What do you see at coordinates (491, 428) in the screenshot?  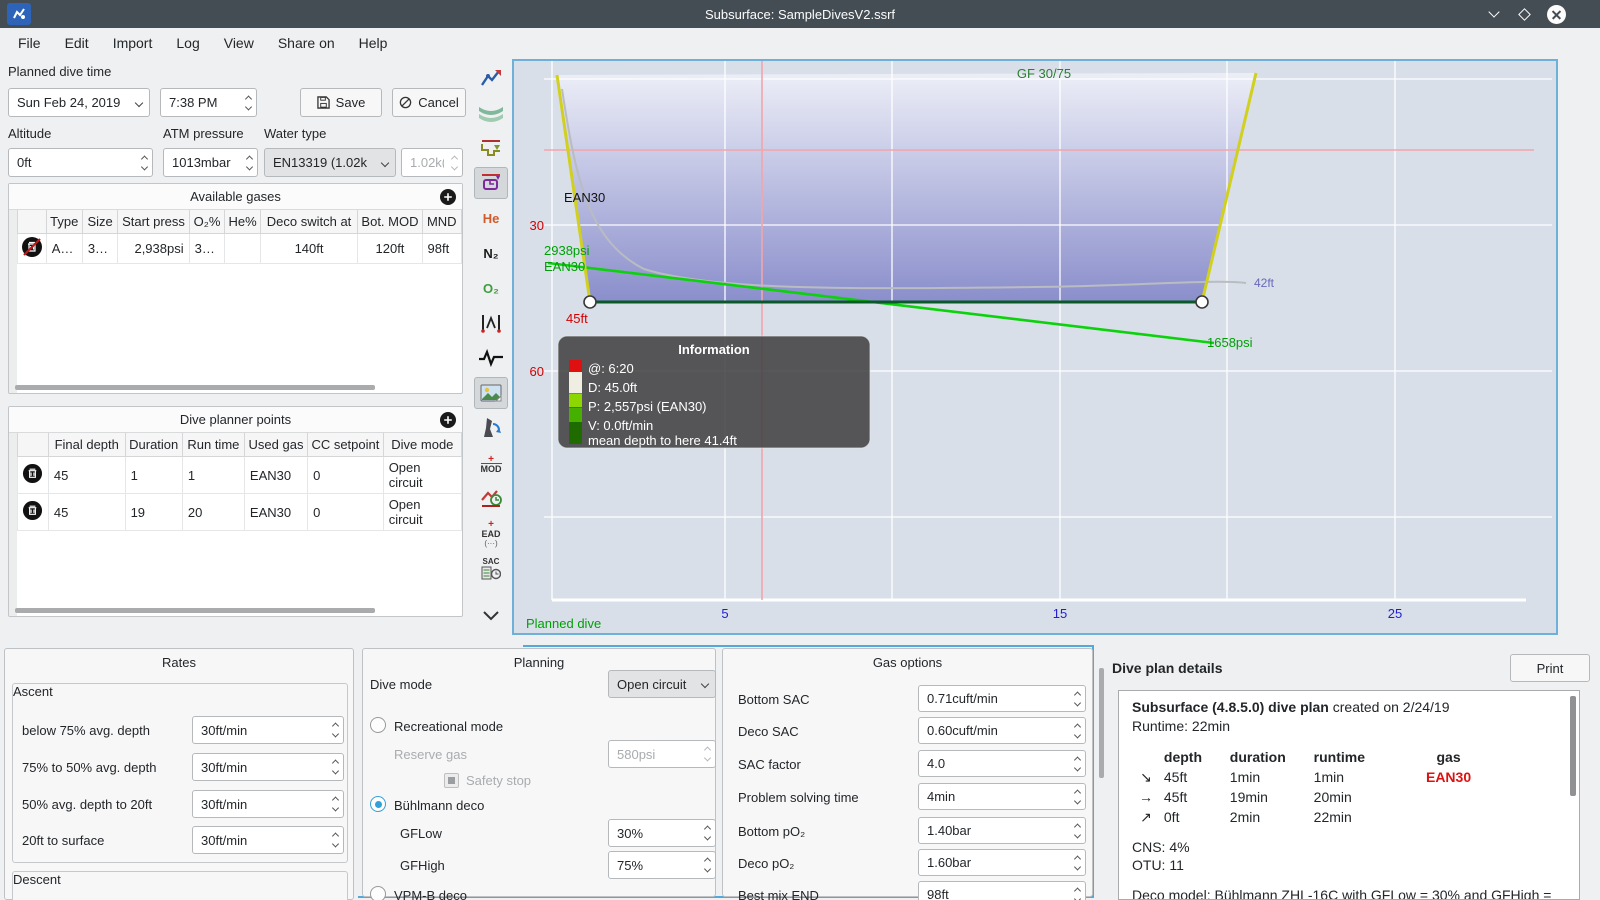 I see `toolbar-gaschange-button` at bounding box center [491, 428].